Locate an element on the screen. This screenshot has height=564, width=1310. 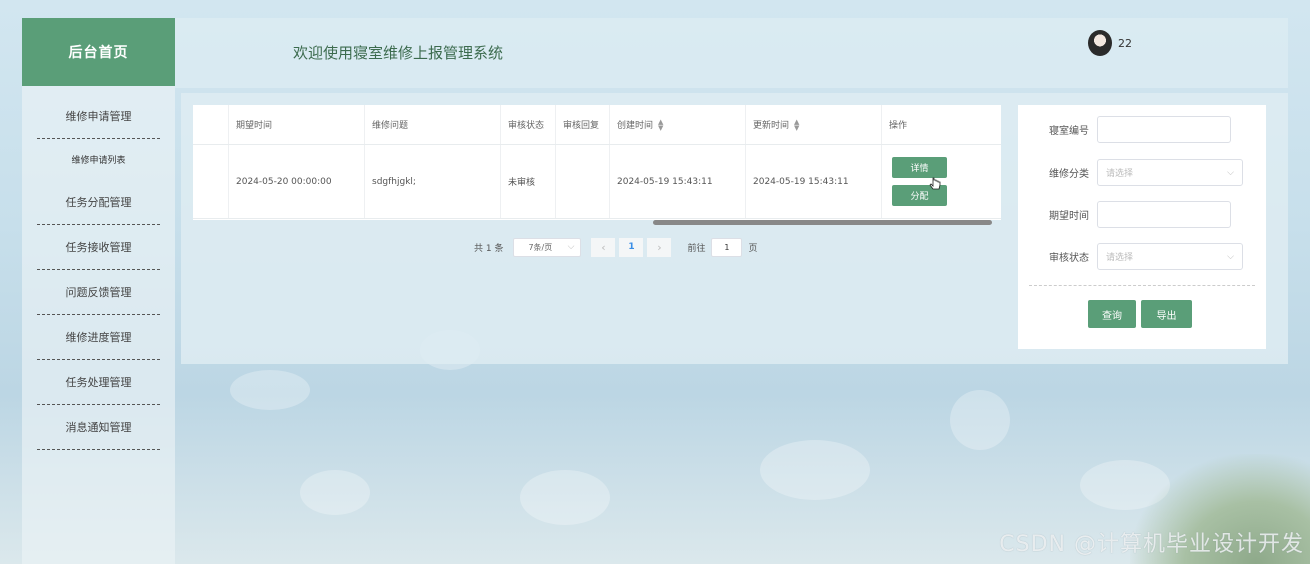
table-header: 期望时间 维修问题 审核状态 审核回复 创建时间 ▲ ▼ 更新时间 ▲ ▼ 操作 is located at coordinates (597, 125).